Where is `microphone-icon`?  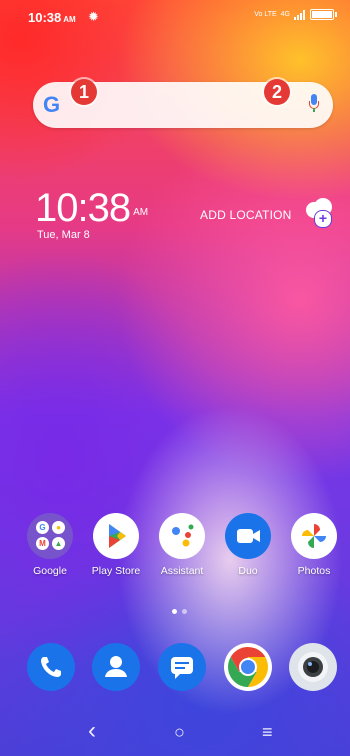
microphone-icon is located at coordinates (314, 103).